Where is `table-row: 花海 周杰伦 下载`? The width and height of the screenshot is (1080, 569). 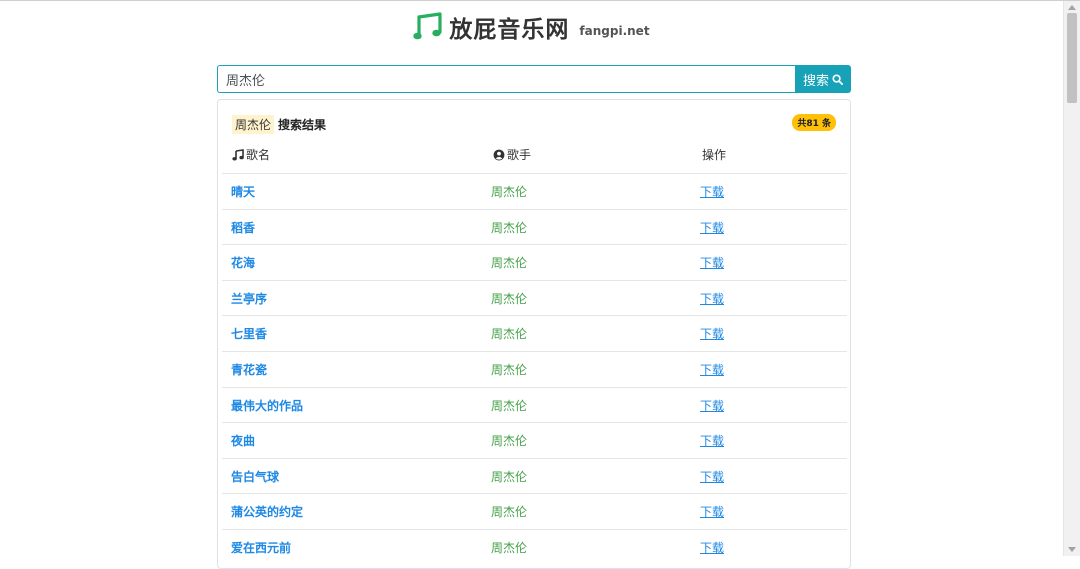 table-row: 花海 周杰伦 下载 is located at coordinates (534, 262).